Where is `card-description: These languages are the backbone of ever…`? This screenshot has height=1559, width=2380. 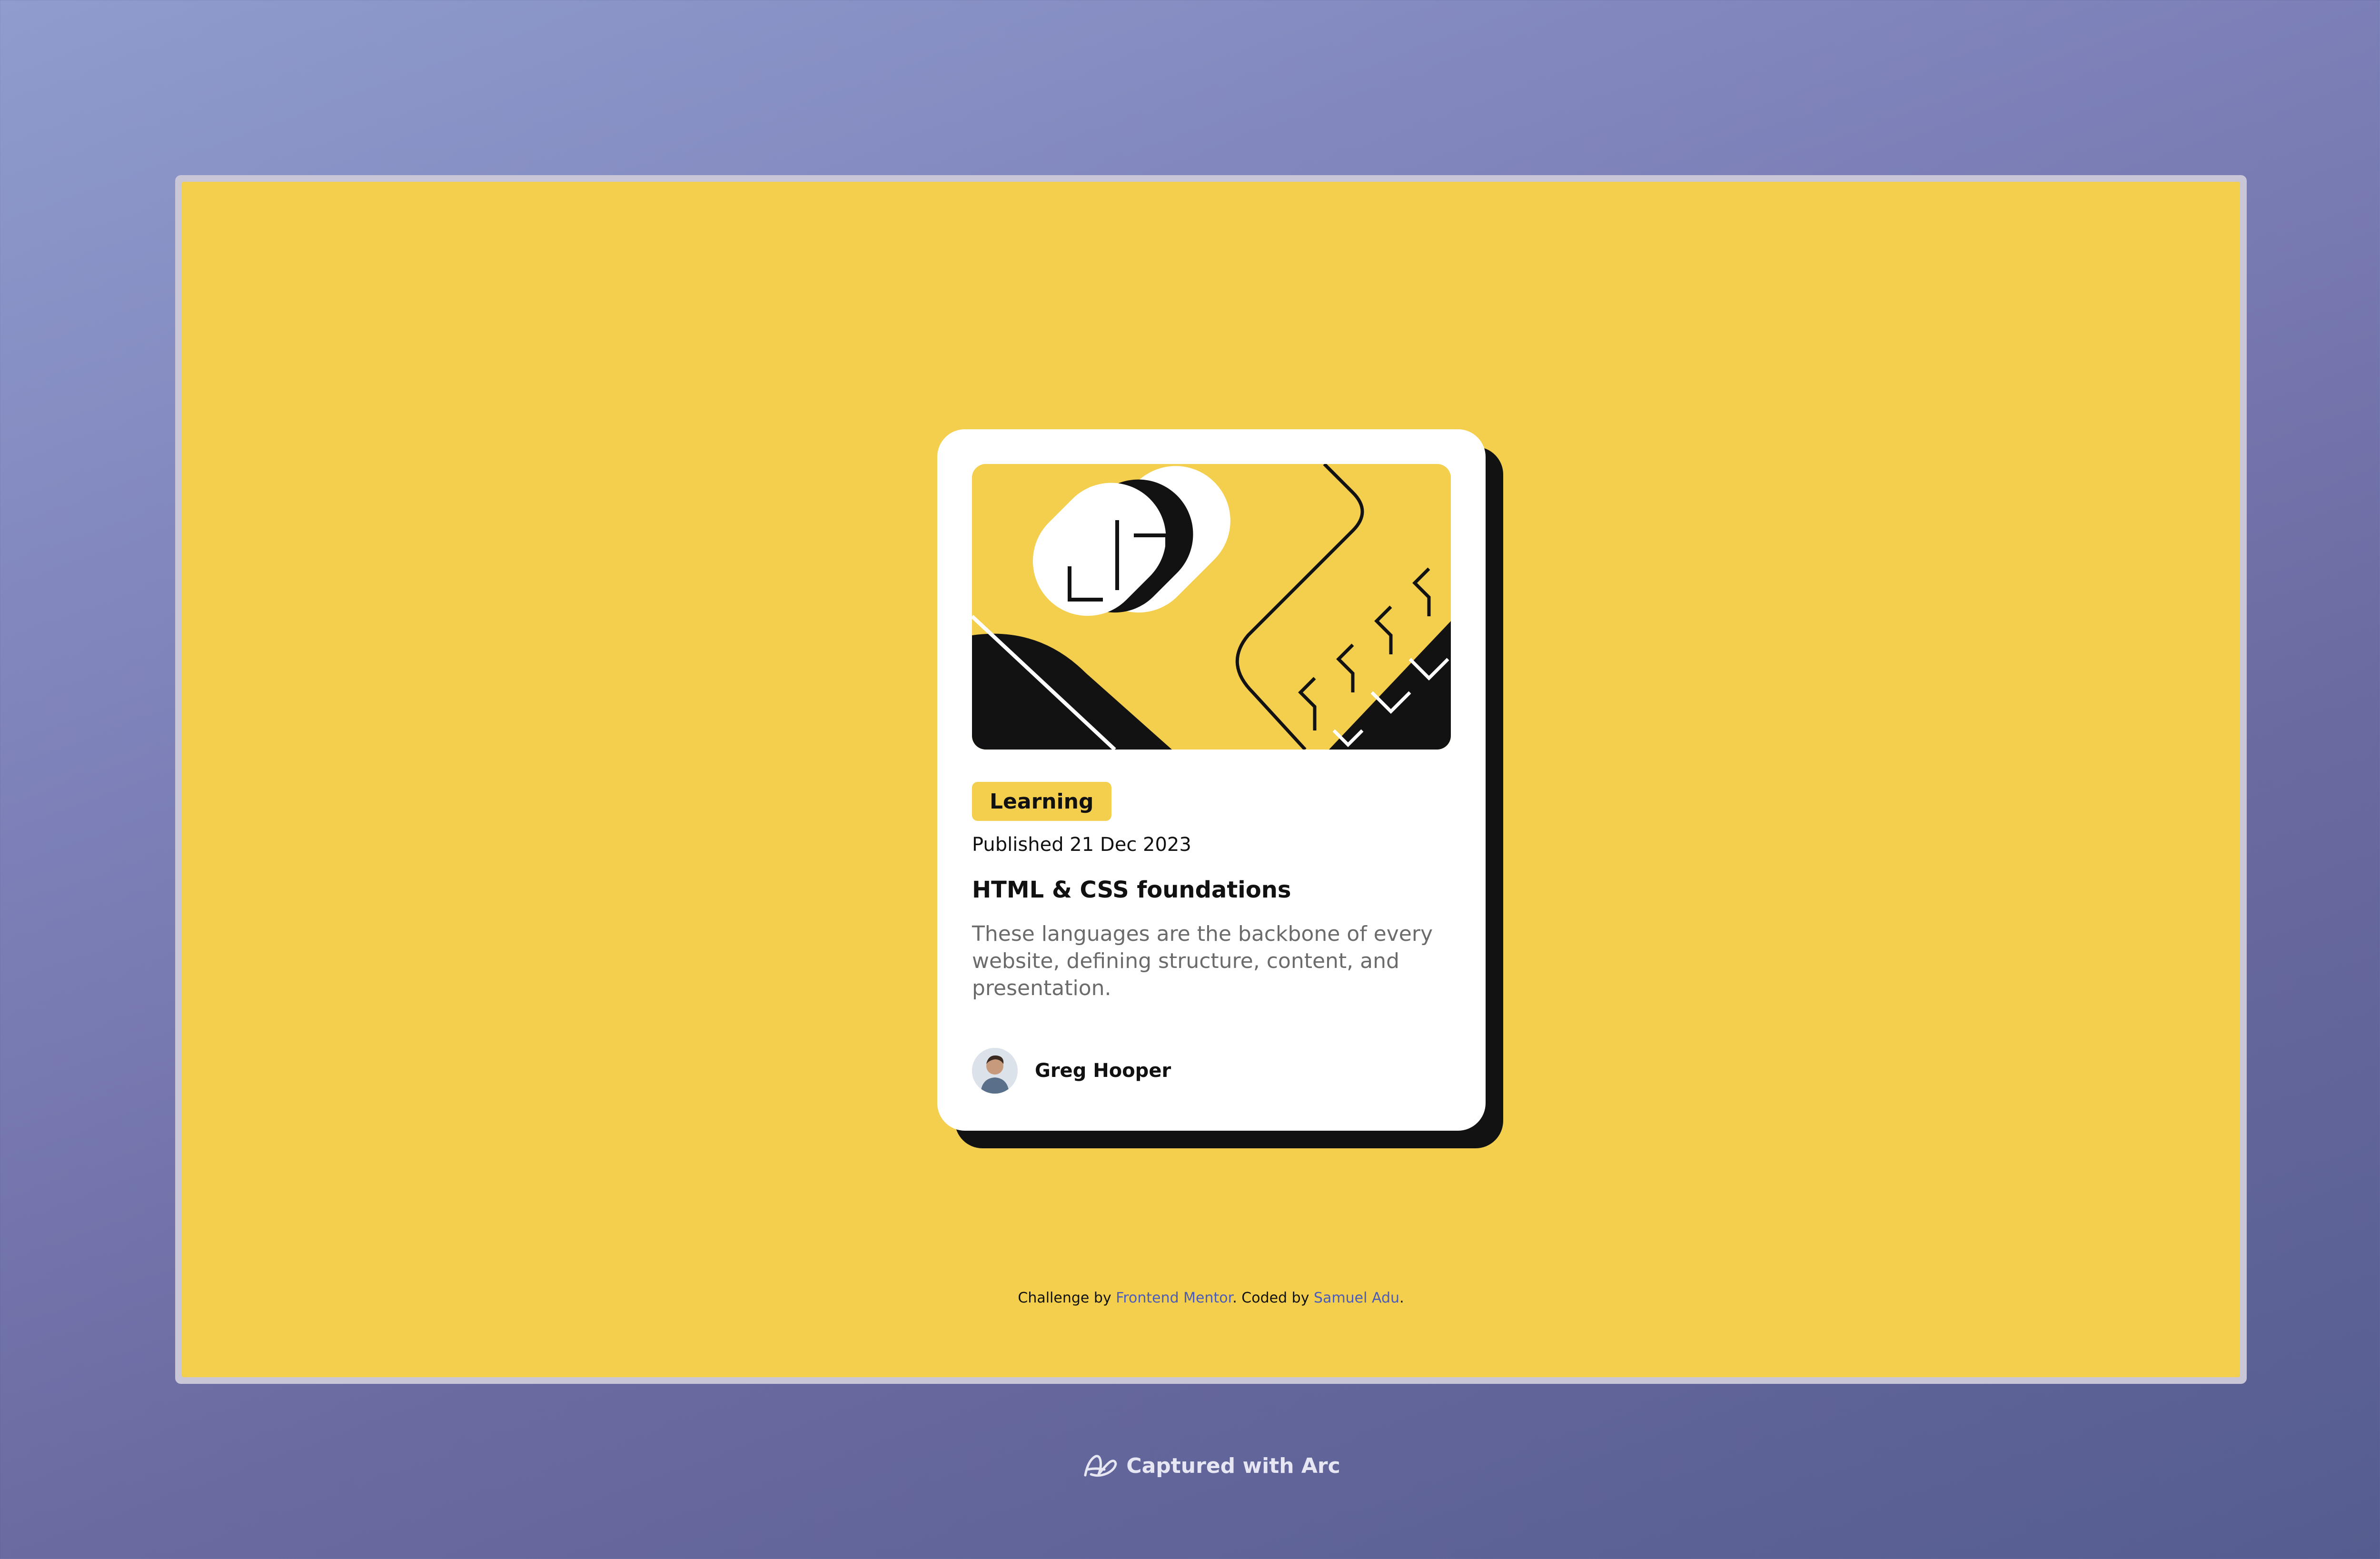 card-description: These languages are the backbone of ever… is located at coordinates (1202, 961).